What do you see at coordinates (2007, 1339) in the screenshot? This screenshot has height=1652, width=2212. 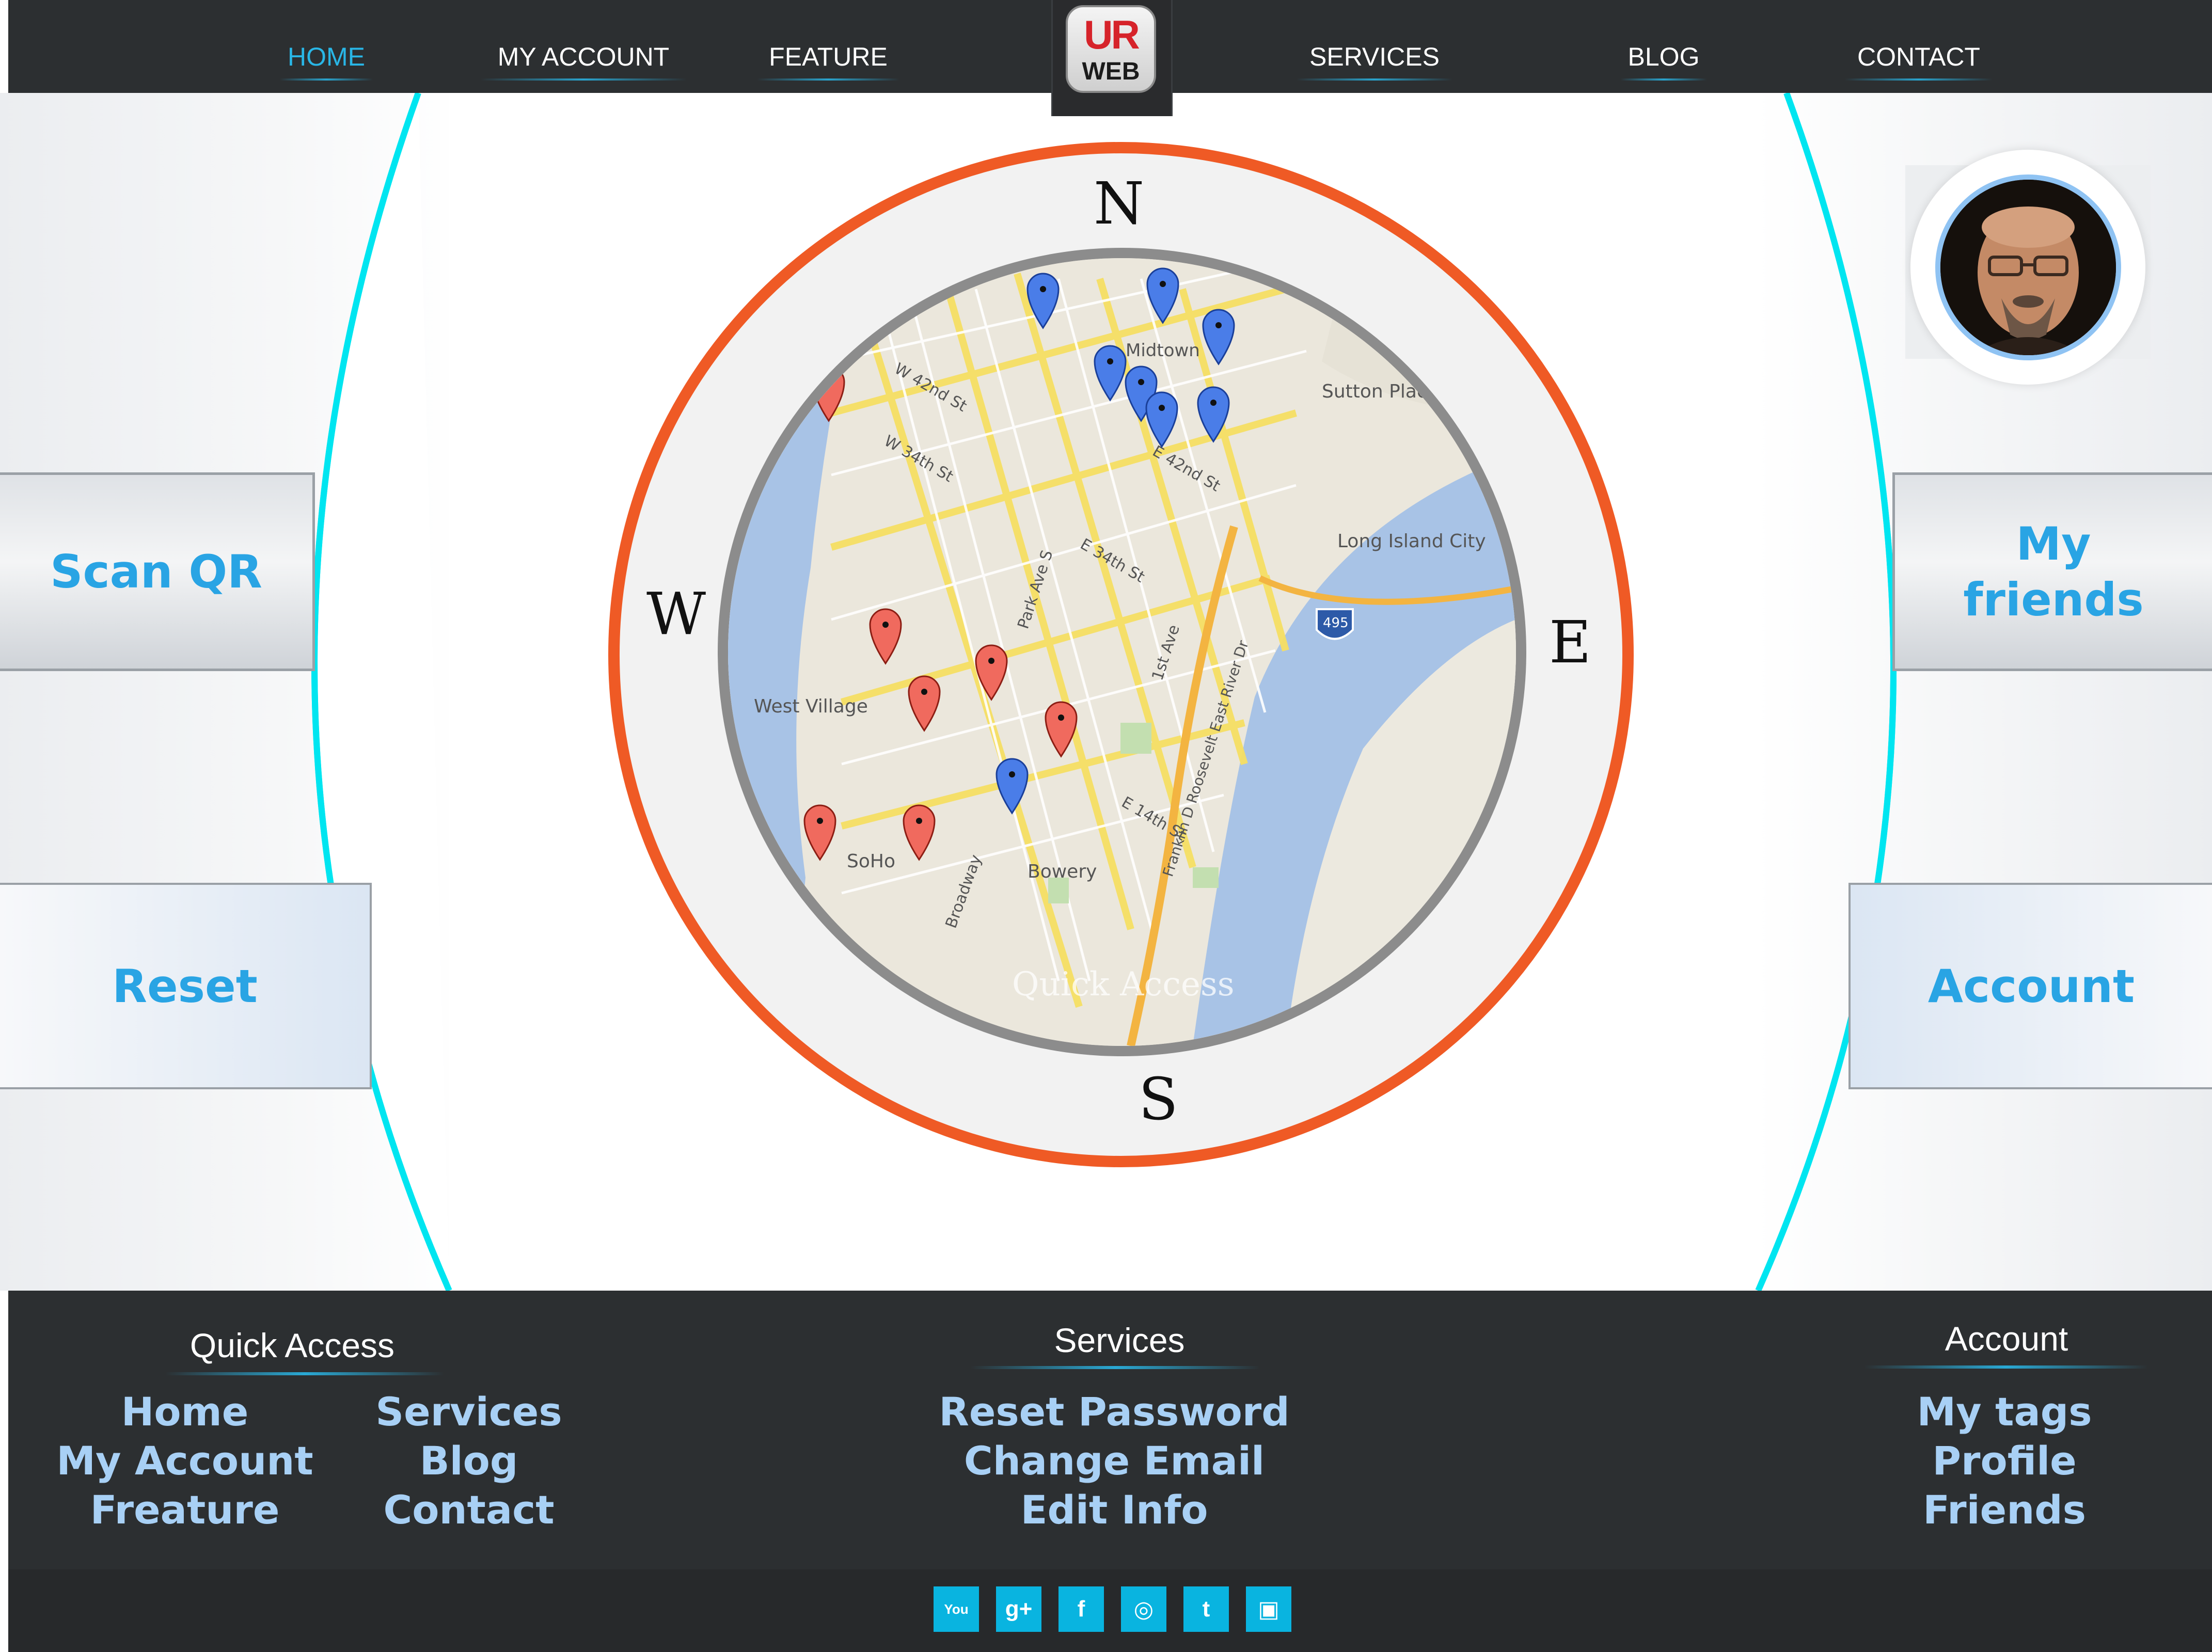 I see `footer-account-title: Account` at bounding box center [2007, 1339].